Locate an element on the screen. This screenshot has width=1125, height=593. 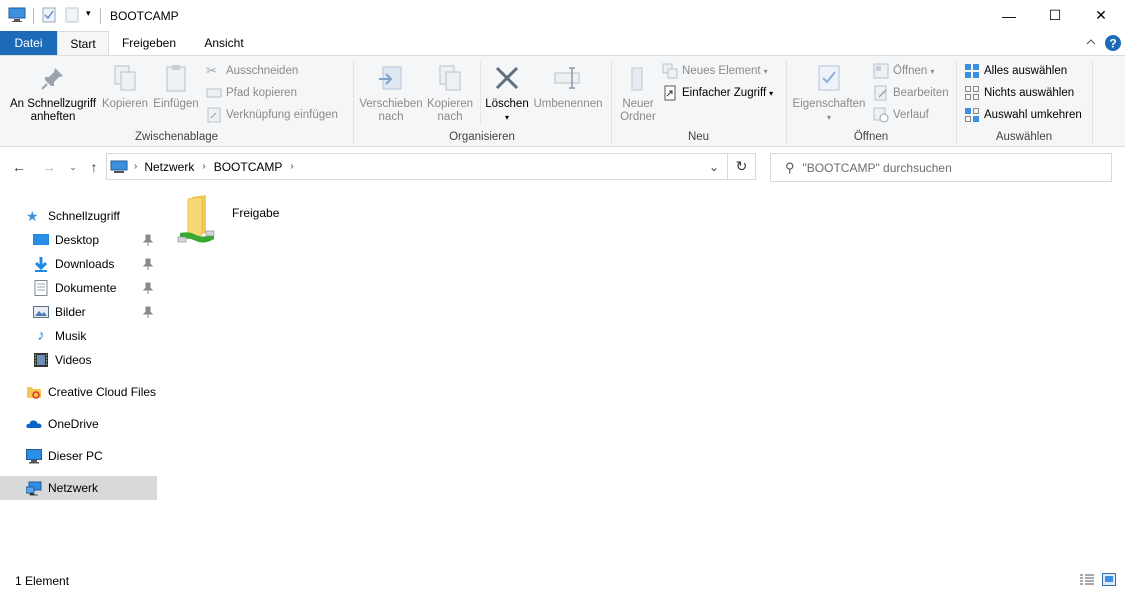
paste-label: Einfügen is located at coordinates (176, 104).